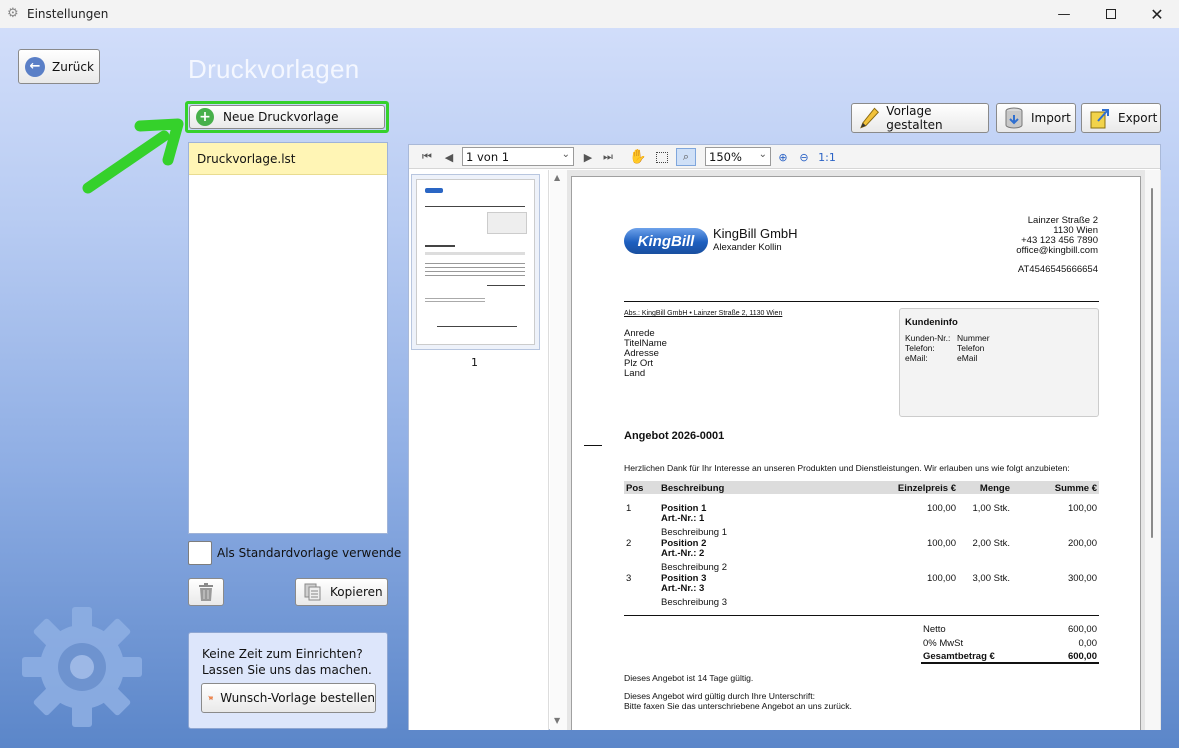 This screenshot has height=748, width=1179. I want to click on hand-tool-button: ✋, so click(638, 157).